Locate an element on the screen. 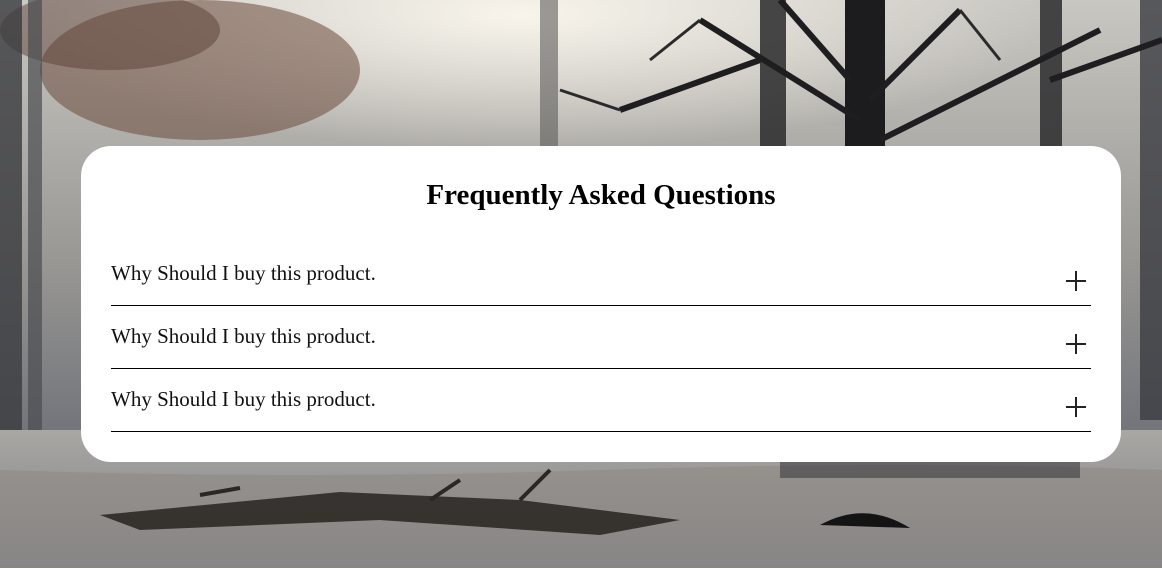 This screenshot has width=1162, height=568. faq-title: Frequently Asked Questions is located at coordinates (601, 195).